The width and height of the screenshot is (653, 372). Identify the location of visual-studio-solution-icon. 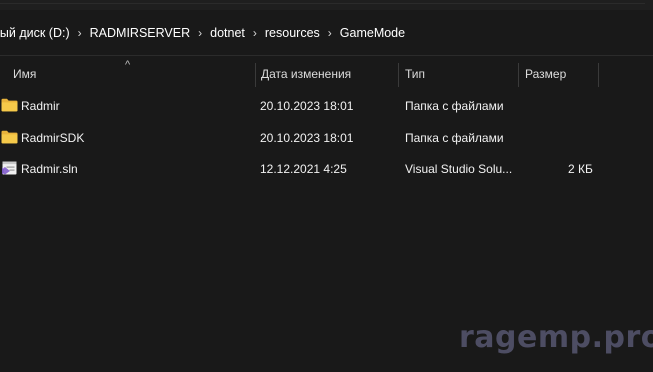
(9, 168).